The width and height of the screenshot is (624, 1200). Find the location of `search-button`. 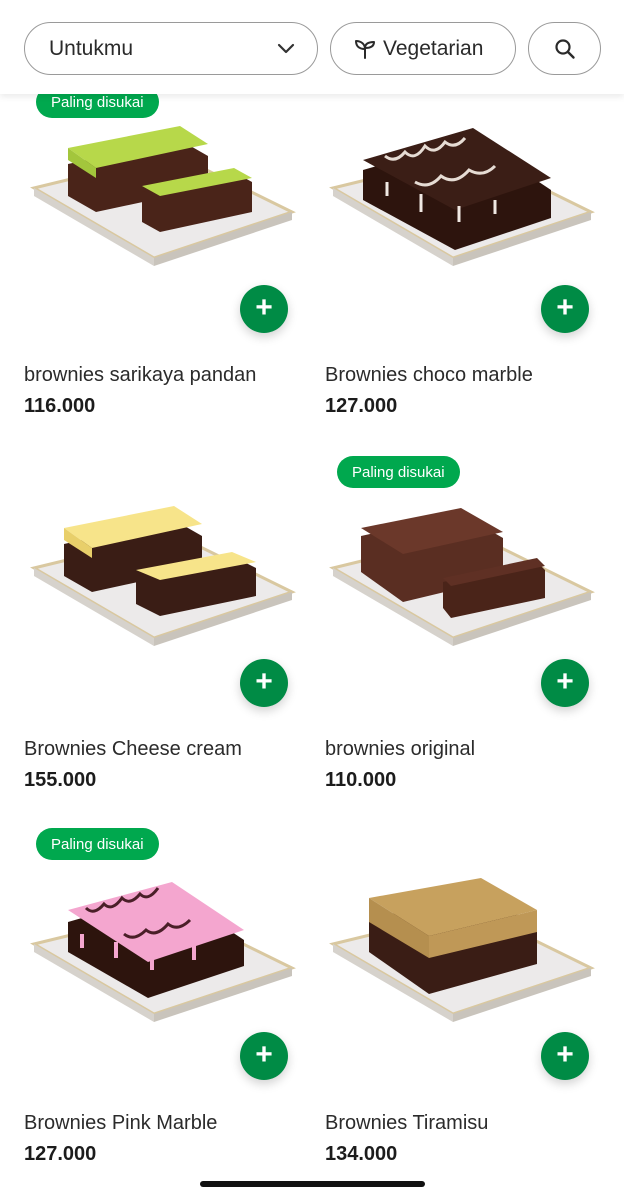

search-button is located at coordinates (564, 48).